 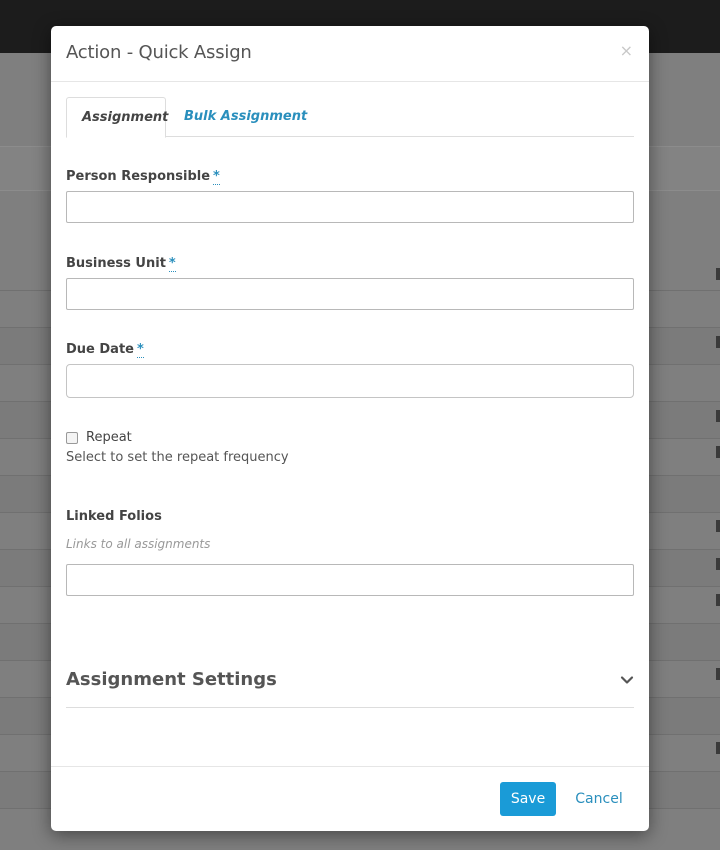 I want to click on repeat-help-text: Select to set the repeat frequency, so click(x=177, y=457).